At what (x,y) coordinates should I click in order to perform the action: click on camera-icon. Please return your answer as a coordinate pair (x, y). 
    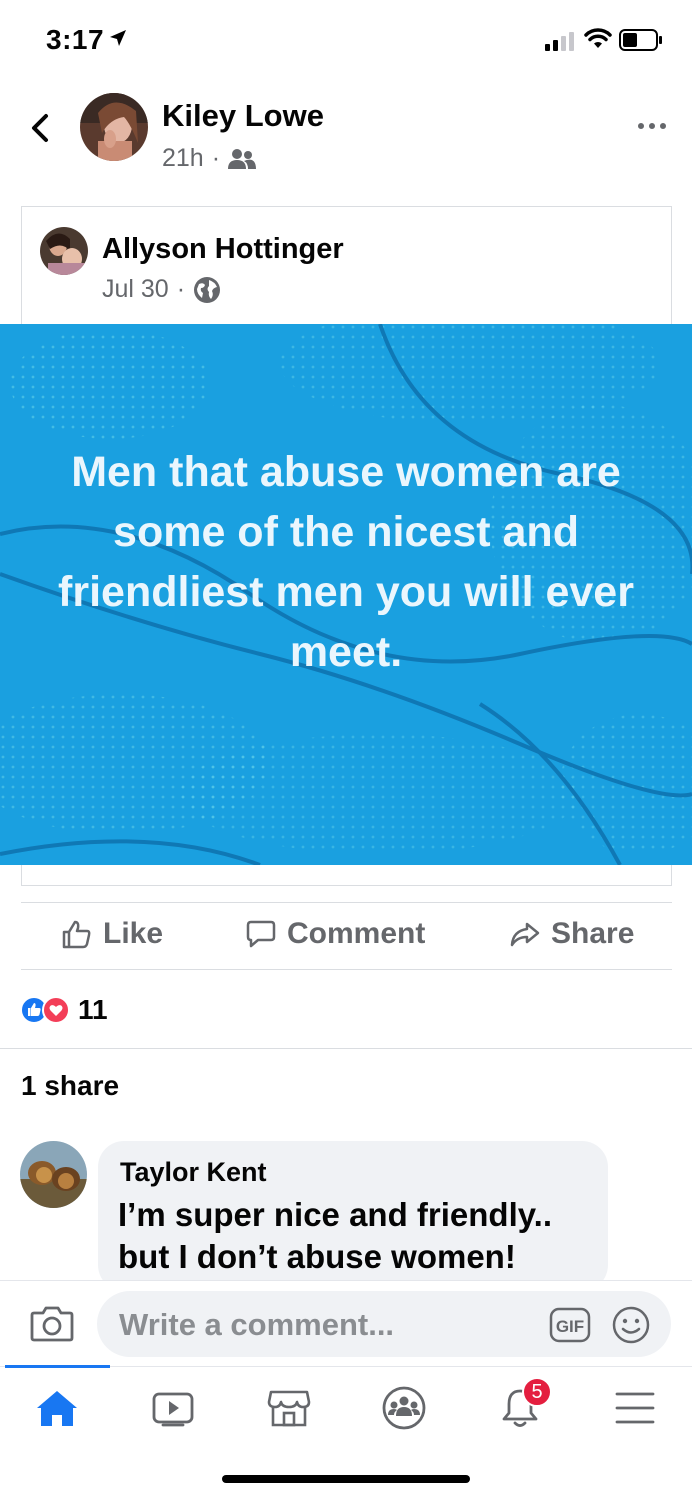
    Looking at the image, I should click on (52, 1324).